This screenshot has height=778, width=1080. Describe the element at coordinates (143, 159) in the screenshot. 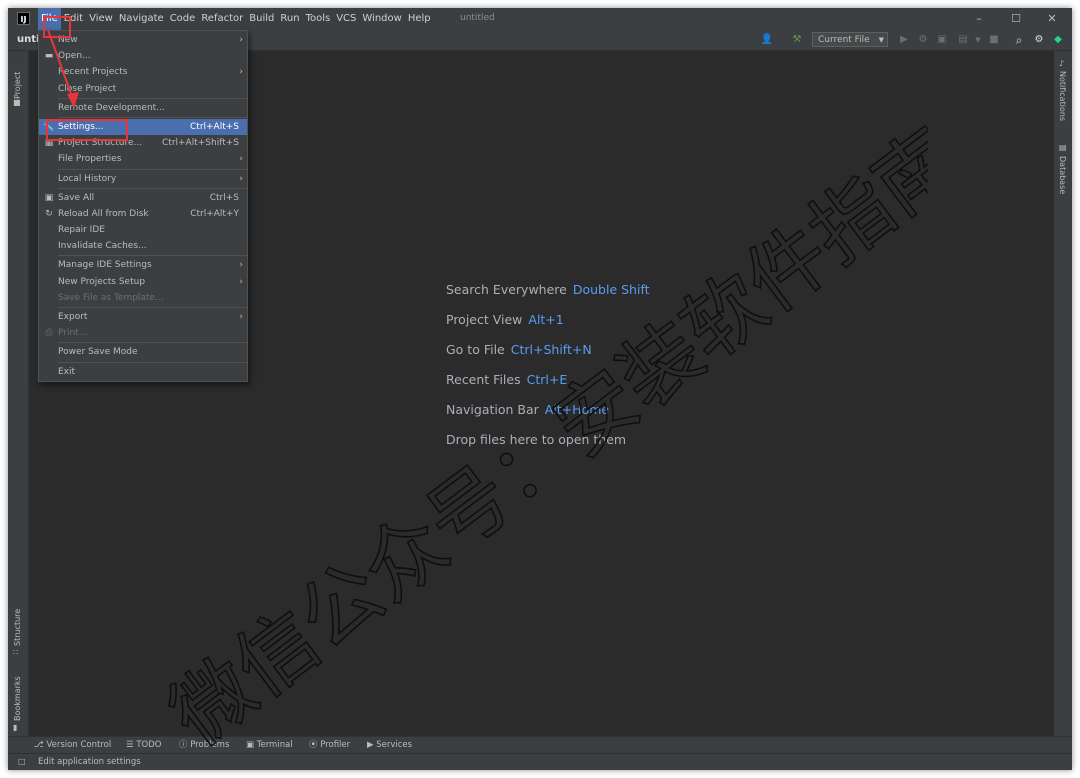

I see `menu-file-properties: File Properties ›` at that location.